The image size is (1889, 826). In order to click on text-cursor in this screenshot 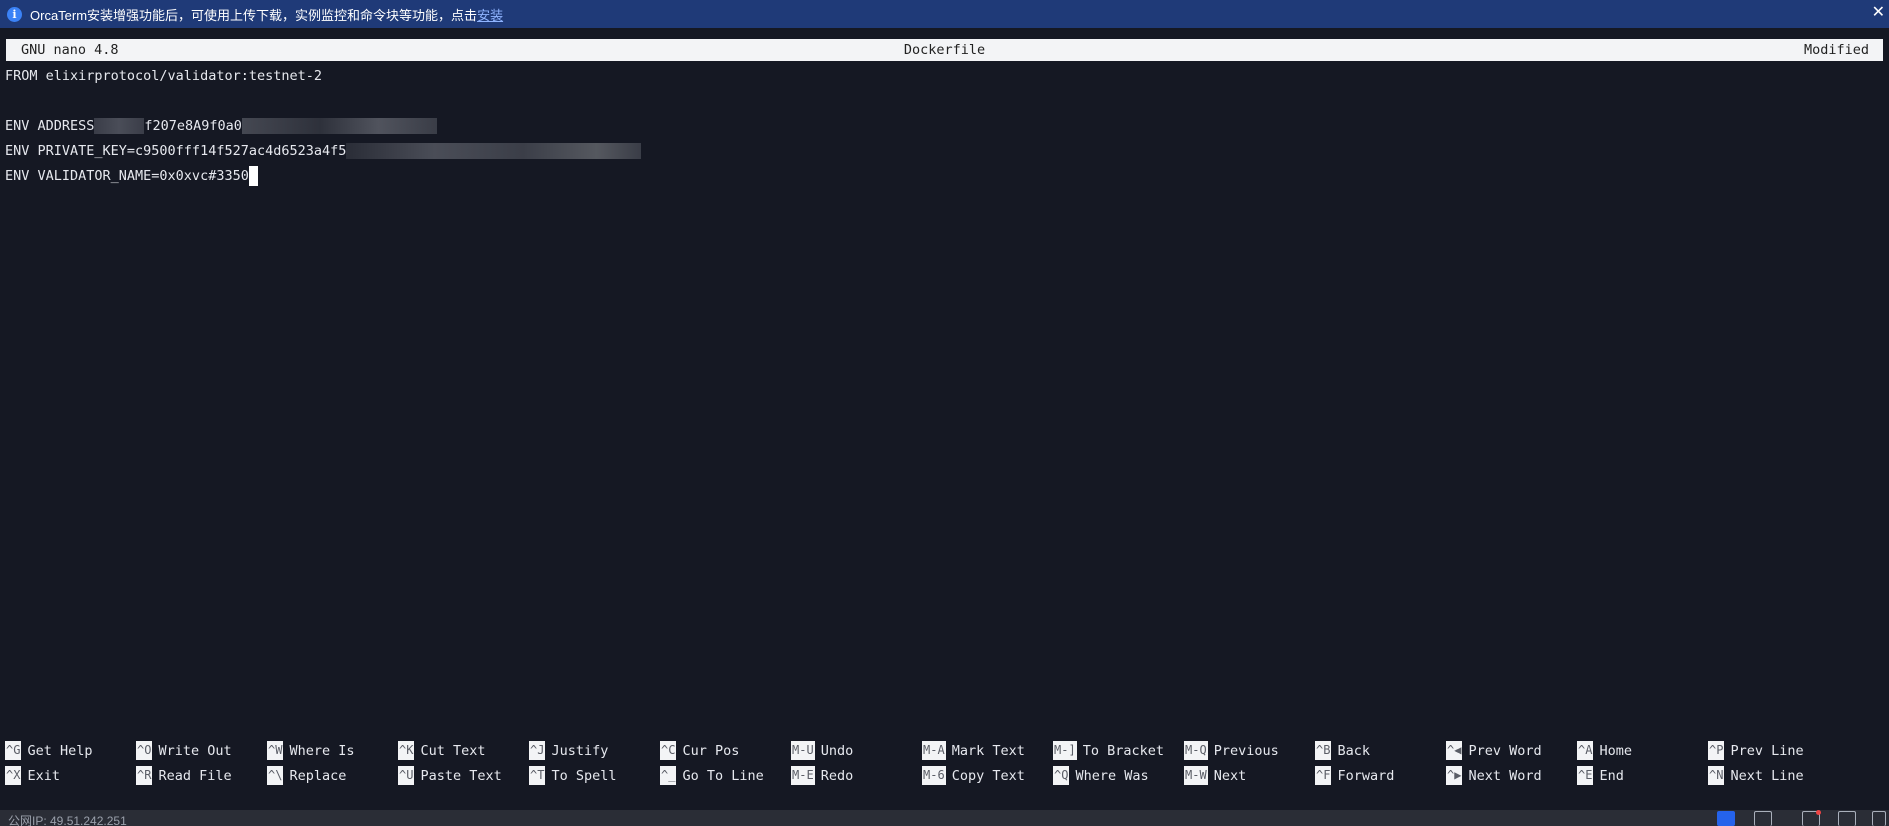, I will do `click(253, 176)`.